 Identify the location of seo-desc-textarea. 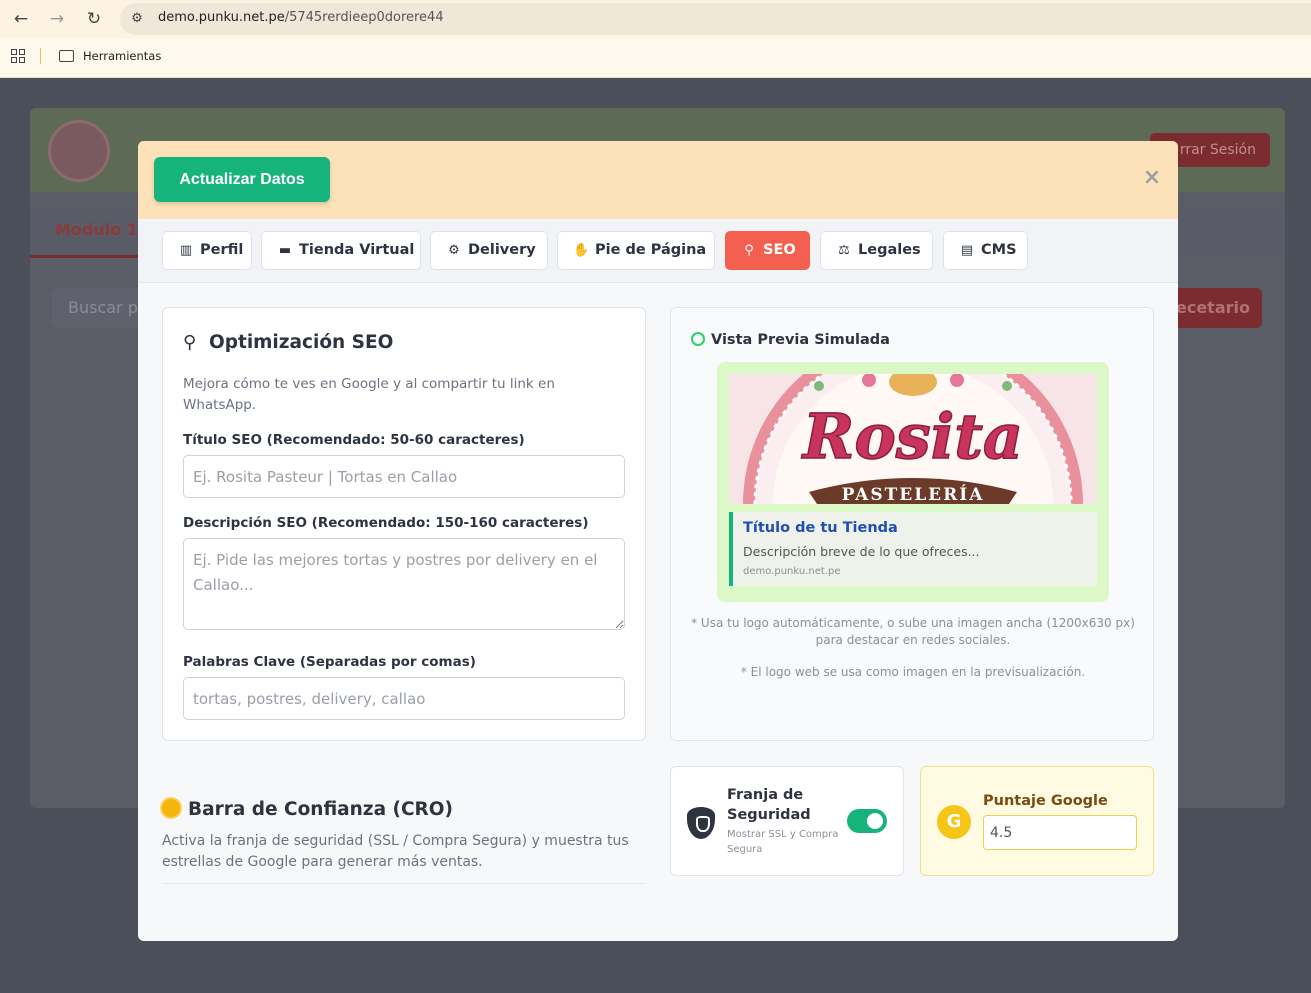
(404, 584).